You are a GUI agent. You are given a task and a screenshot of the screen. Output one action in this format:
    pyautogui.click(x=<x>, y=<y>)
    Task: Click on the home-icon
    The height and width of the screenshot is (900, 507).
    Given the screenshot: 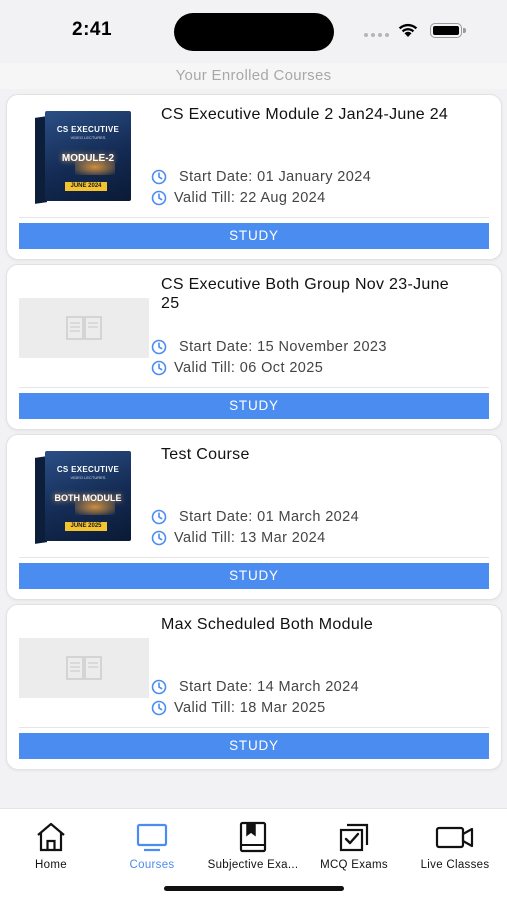 What is the action you would take?
    pyautogui.click(x=51, y=837)
    